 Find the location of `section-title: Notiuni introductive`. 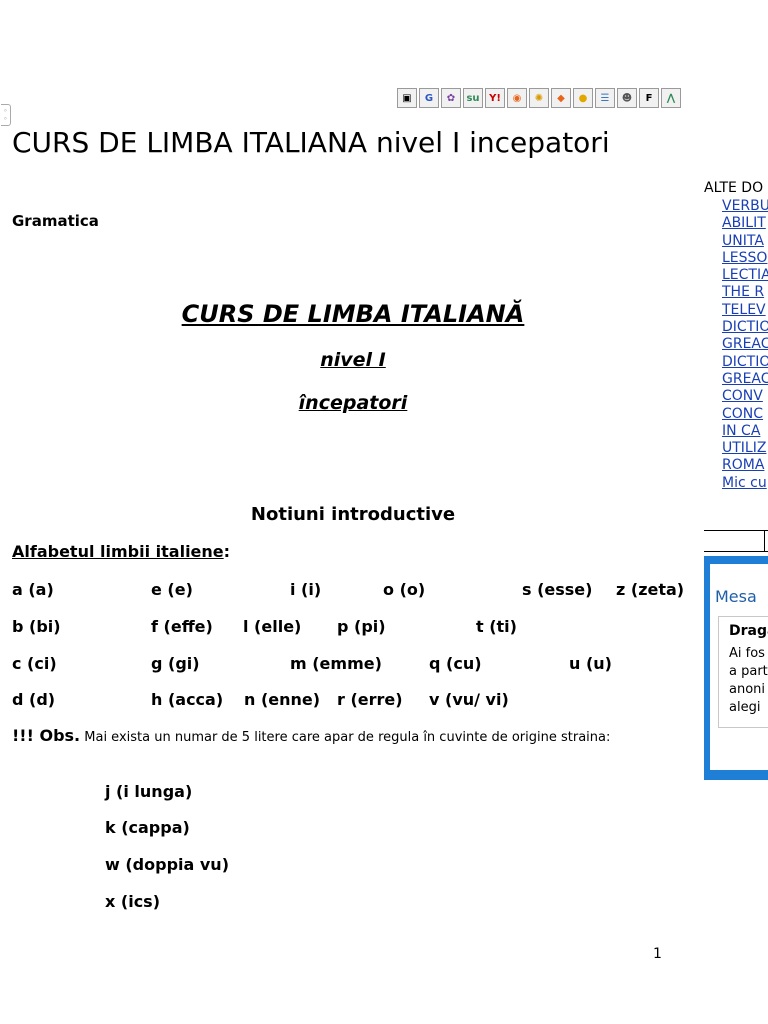

section-title: Notiuni introductive is located at coordinates (353, 514).